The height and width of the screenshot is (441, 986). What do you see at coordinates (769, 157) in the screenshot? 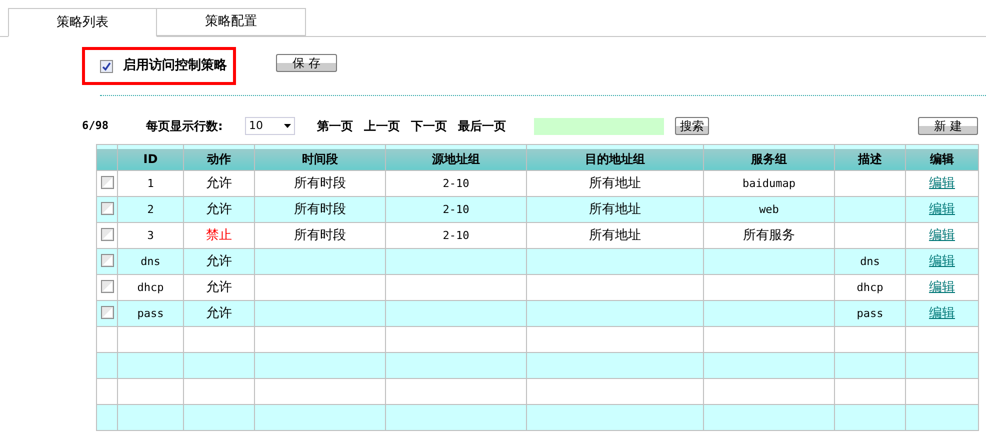
I see `column-header: 服务组` at bounding box center [769, 157].